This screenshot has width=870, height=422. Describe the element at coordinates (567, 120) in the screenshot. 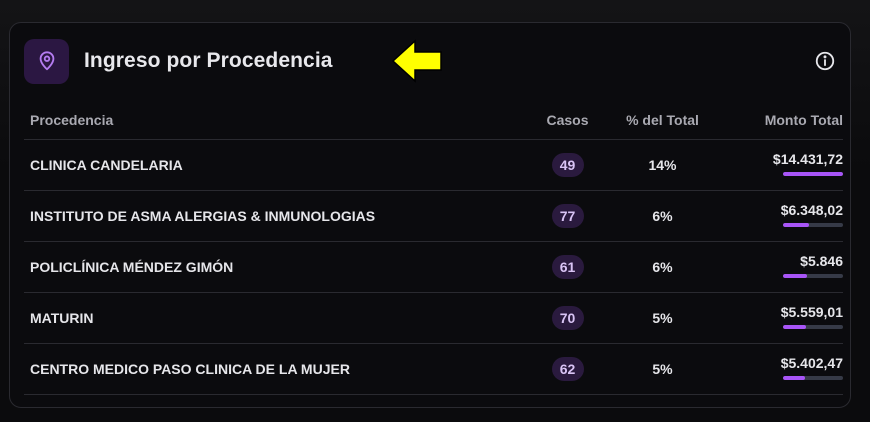

I see `column-header-casos: Casos` at that location.